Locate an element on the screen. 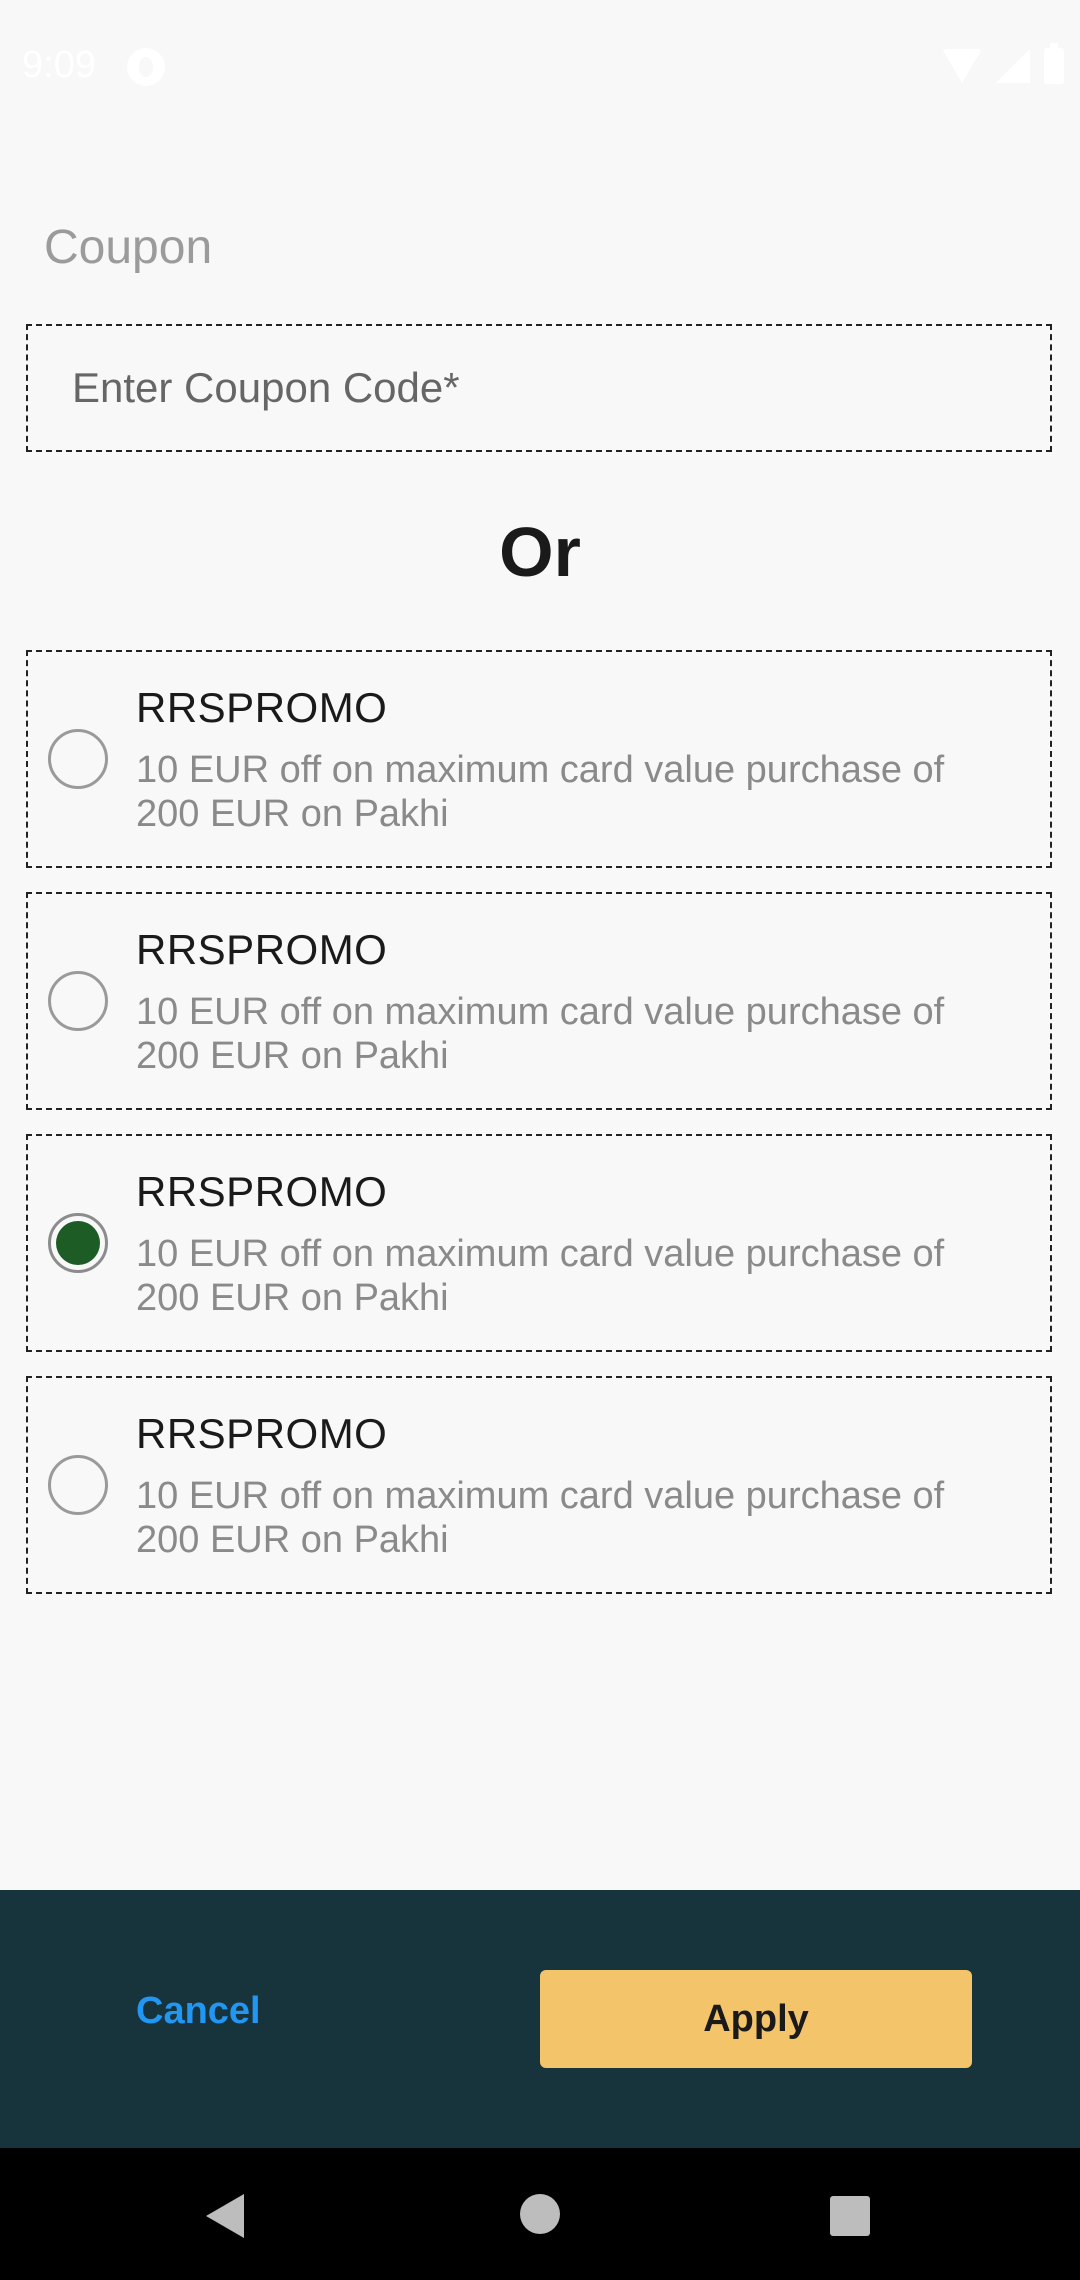  action-bar: Cancel Apply is located at coordinates (540, 2019).